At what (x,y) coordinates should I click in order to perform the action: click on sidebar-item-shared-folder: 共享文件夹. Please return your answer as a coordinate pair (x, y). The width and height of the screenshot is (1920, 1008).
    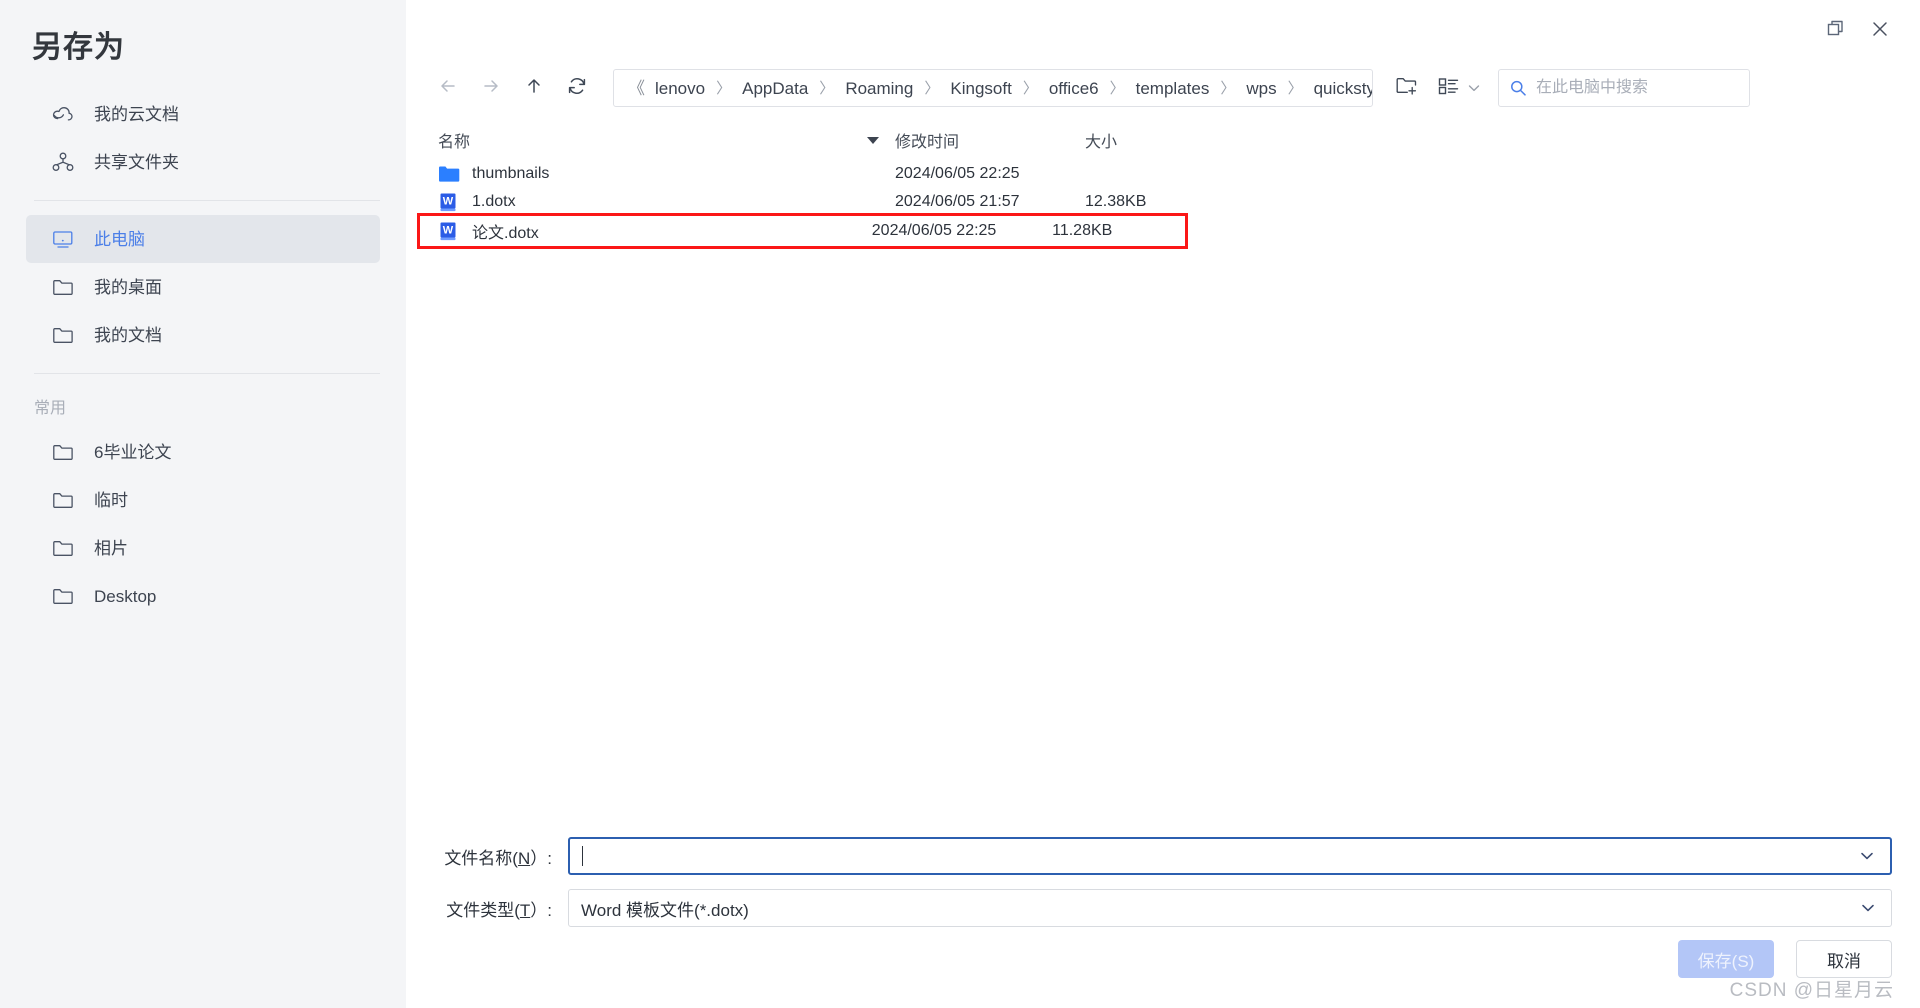
    Looking at the image, I should click on (203, 162).